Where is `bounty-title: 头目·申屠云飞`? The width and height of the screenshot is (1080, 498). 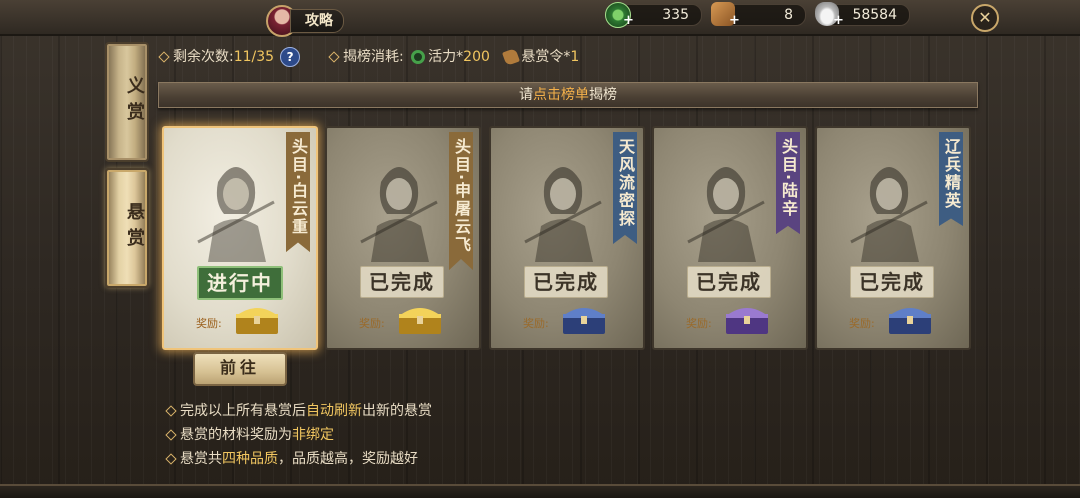
bounty-title: 头目·申屠云飞 is located at coordinates (461, 201).